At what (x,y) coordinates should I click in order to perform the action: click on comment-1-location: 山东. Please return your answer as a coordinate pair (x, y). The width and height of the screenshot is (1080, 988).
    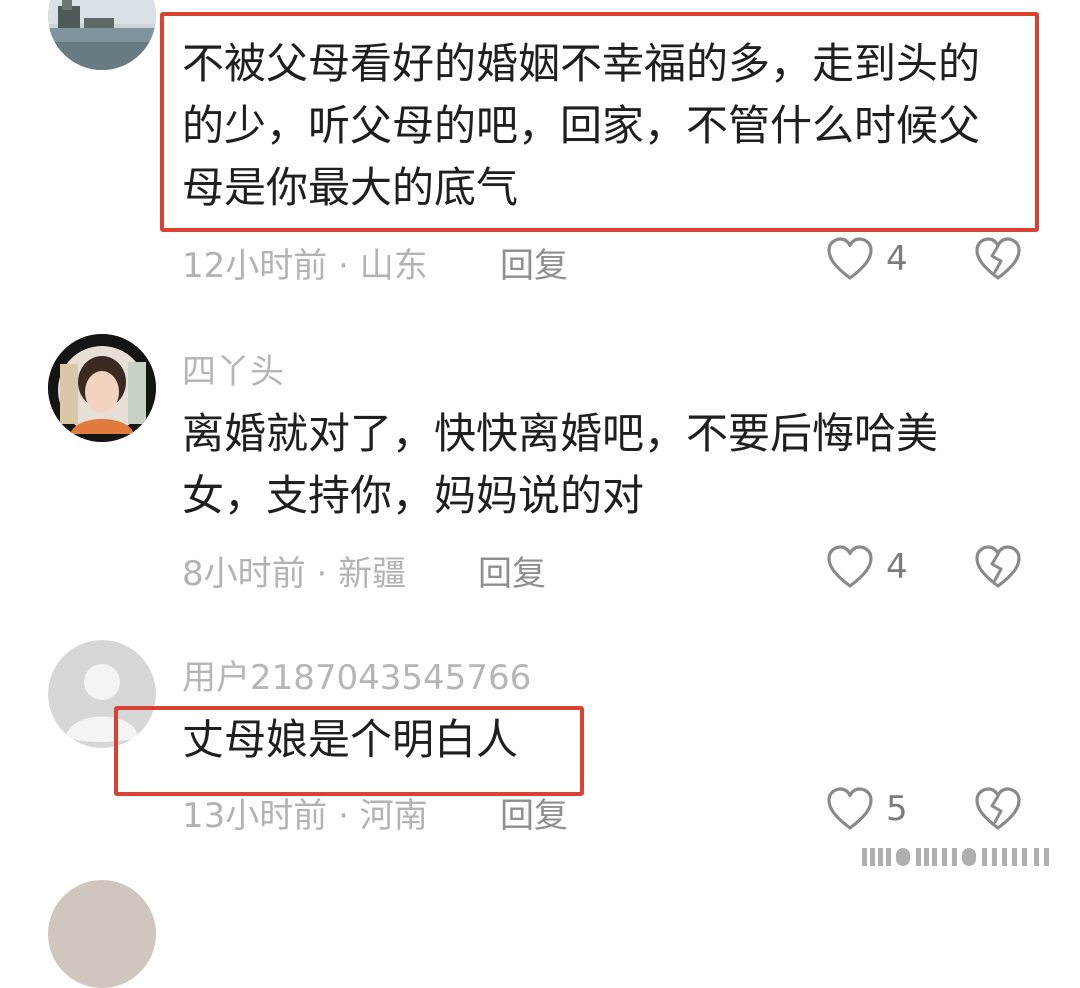
    Looking at the image, I should click on (393, 266).